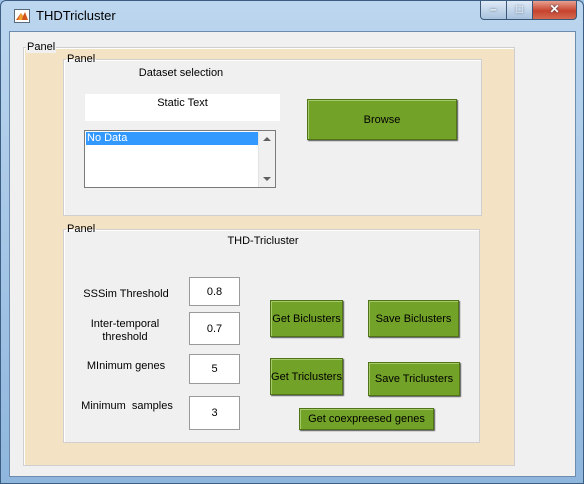  I want to click on scroll-down-icon, so click(267, 179).